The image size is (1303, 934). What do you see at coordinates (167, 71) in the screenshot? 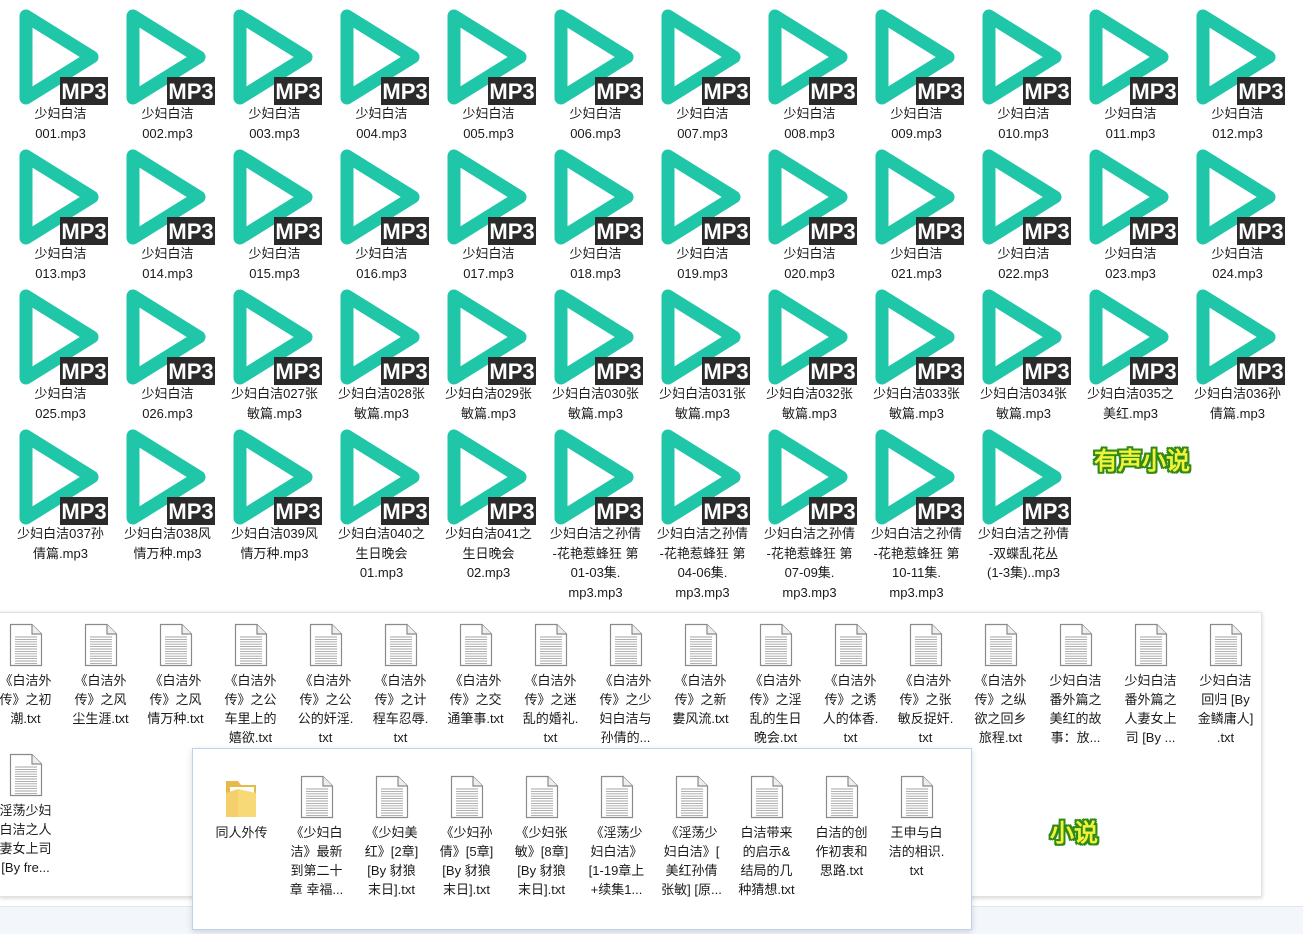
I see `mp3-file-item: MP3 少妇白洁 002.mp3` at bounding box center [167, 71].